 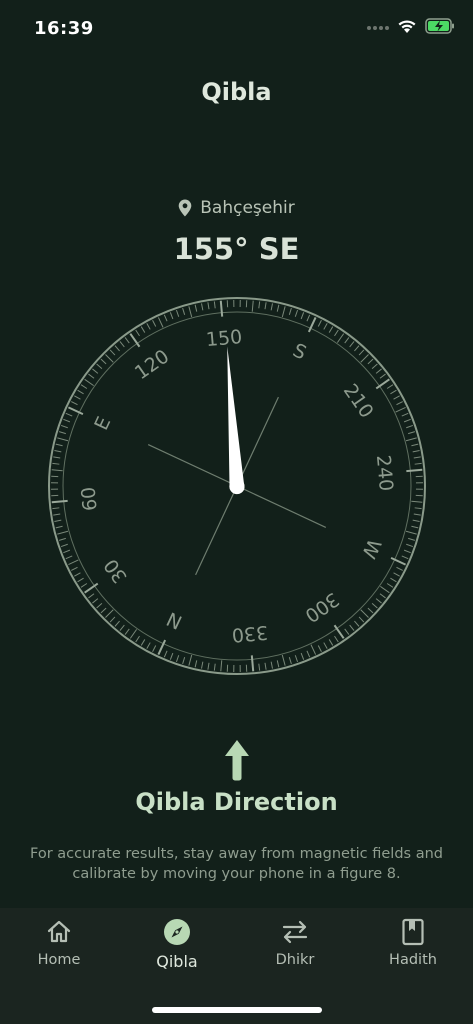 What do you see at coordinates (177, 950) in the screenshot?
I see `tab-qibla: Qibla` at bounding box center [177, 950].